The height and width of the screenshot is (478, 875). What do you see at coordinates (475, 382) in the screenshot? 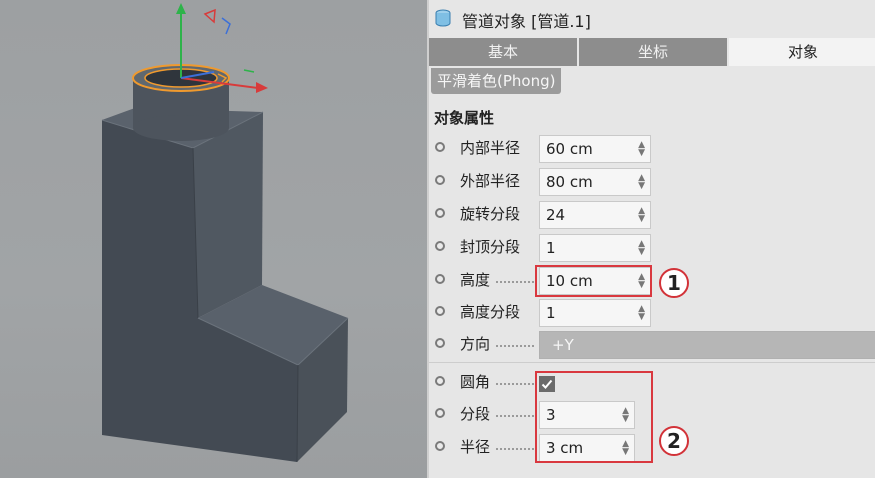
I see `property-label: 圆角` at bounding box center [475, 382].